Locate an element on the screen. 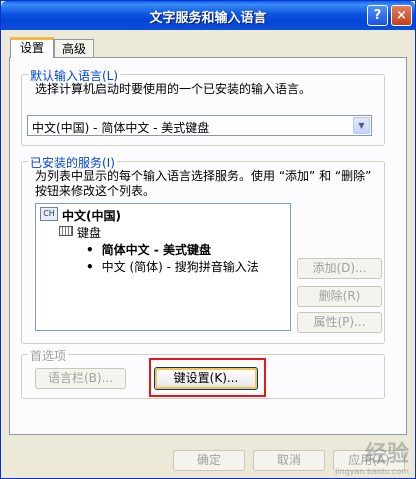 The height and width of the screenshot is (479, 416). default-language-value: 中文(中国) - 简体中文 - 美式键盘 is located at coordinates (121, 128).